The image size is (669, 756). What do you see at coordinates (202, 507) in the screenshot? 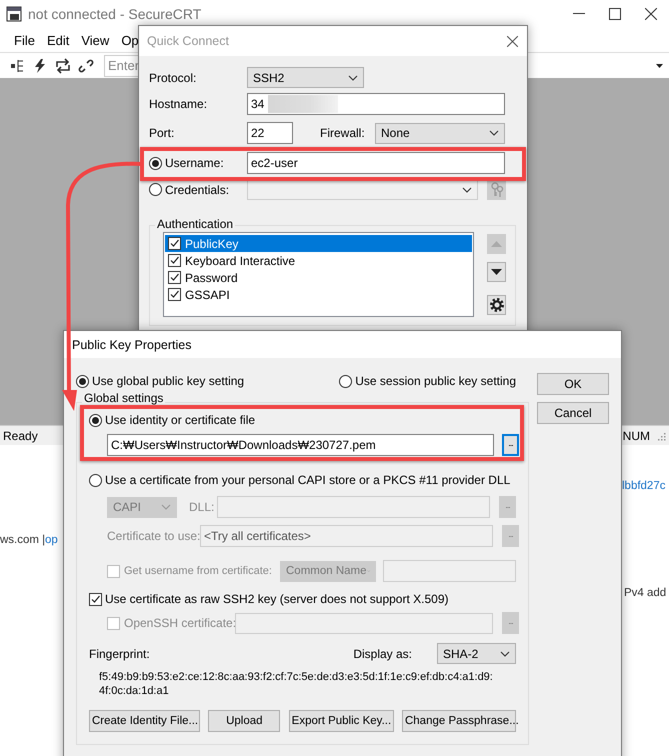
I see `field-label: DLL:` at bounding box center [202, 507].